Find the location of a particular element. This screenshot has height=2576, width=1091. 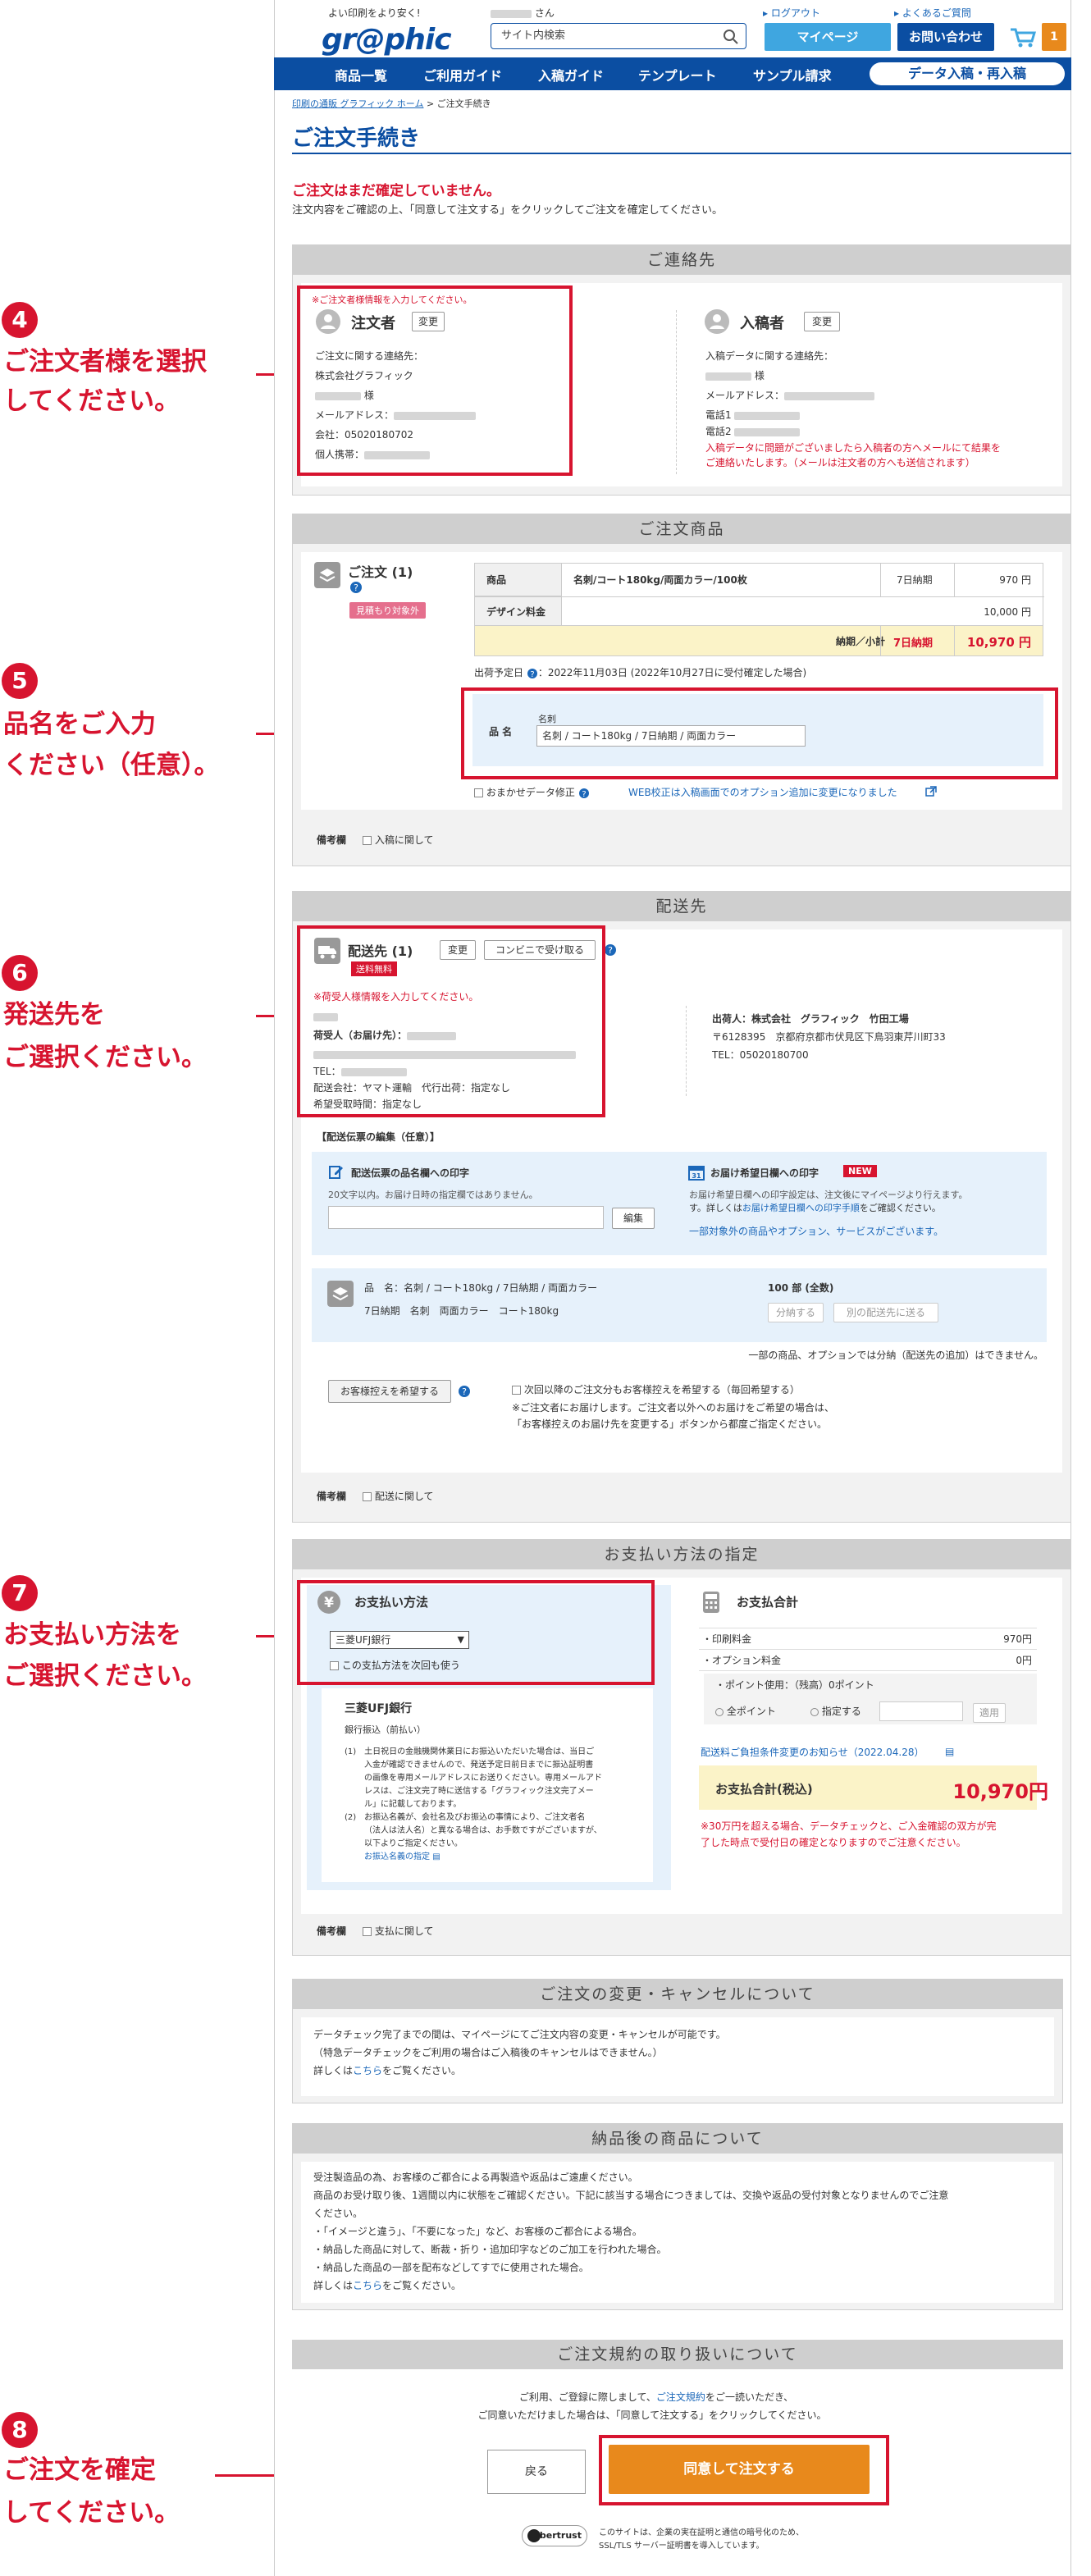

annotation-5-number: 5 is located at coordinates (20, 681).